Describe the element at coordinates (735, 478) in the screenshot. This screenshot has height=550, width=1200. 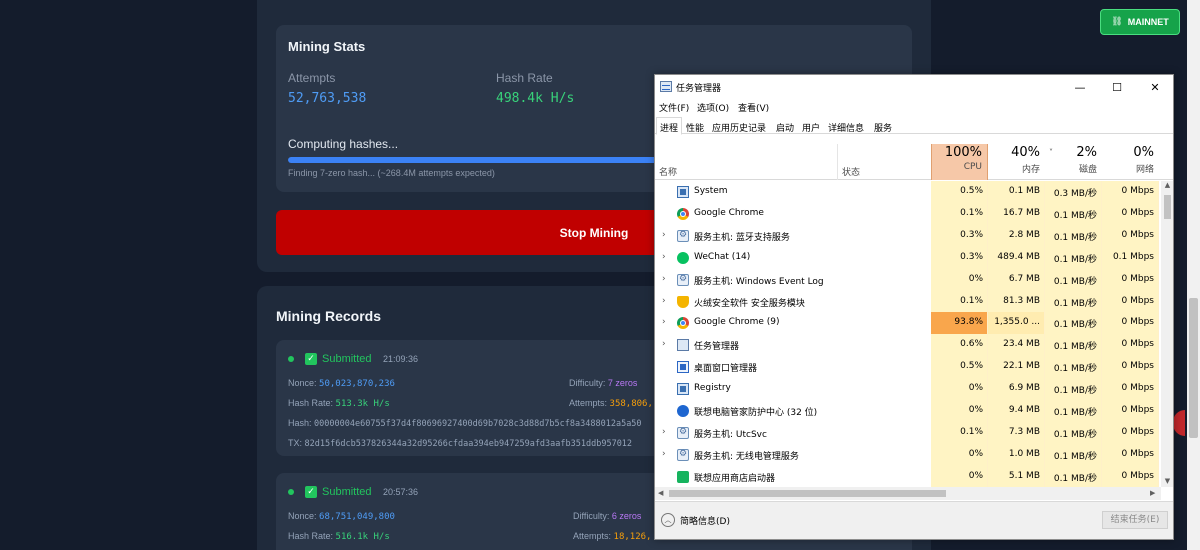
I see `process-name: 联想应用商店启动器` at that location.